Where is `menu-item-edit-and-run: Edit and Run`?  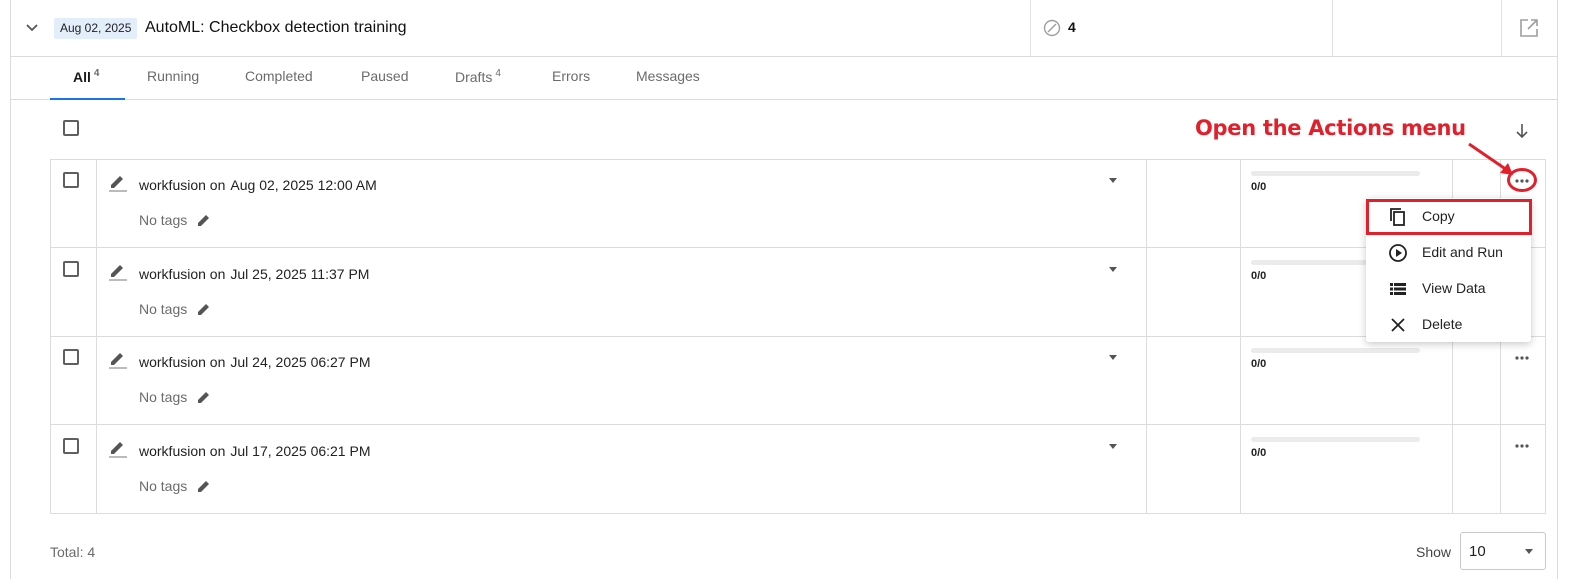 menu-item-edit-and-run: Edit and Run is located at coordinates (1448, 253).